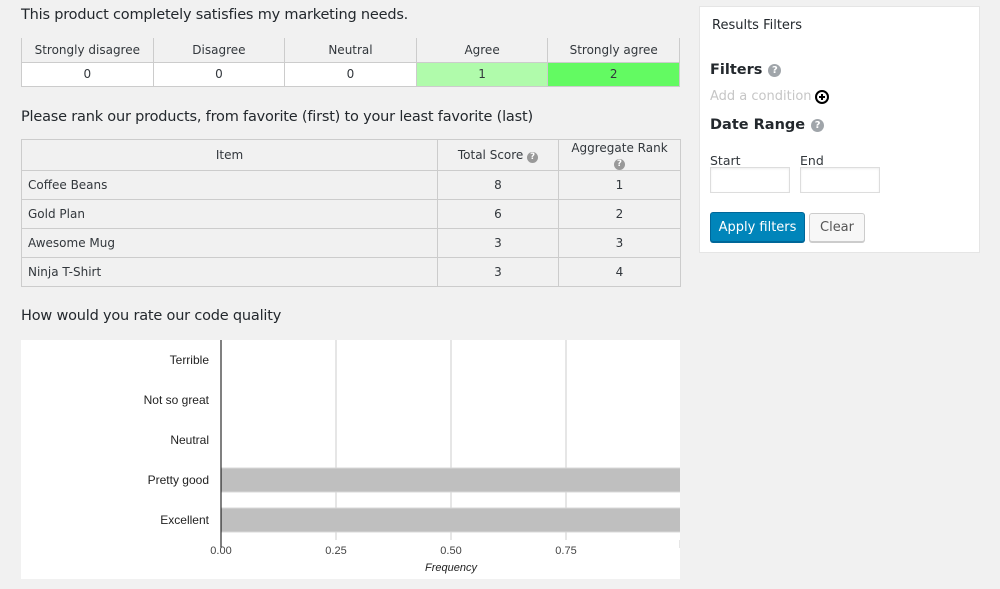  Describe the element at coordinates (451, 568) in the screenshot. I see `x-axis-title: Frequency` at that location.